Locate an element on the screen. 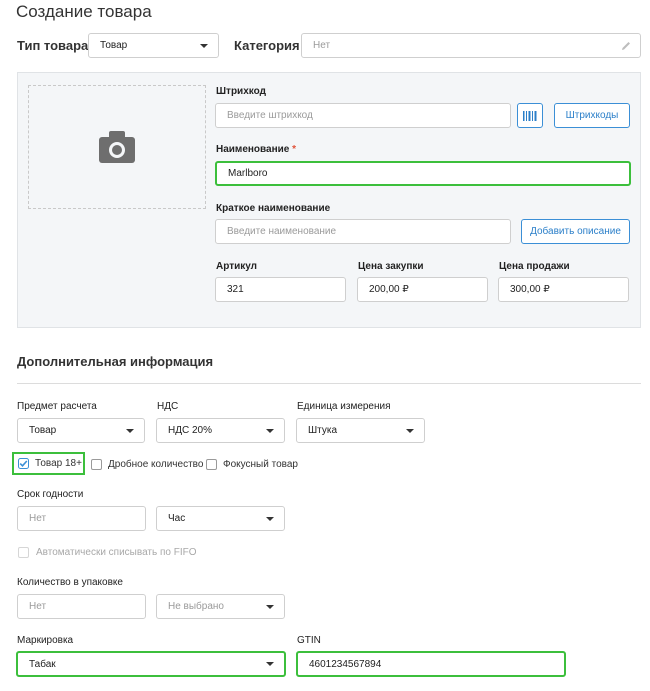 This screenshot has width=650, height=691. additional-info-title: Дополнительная информация is located at coordinates (115, 361).